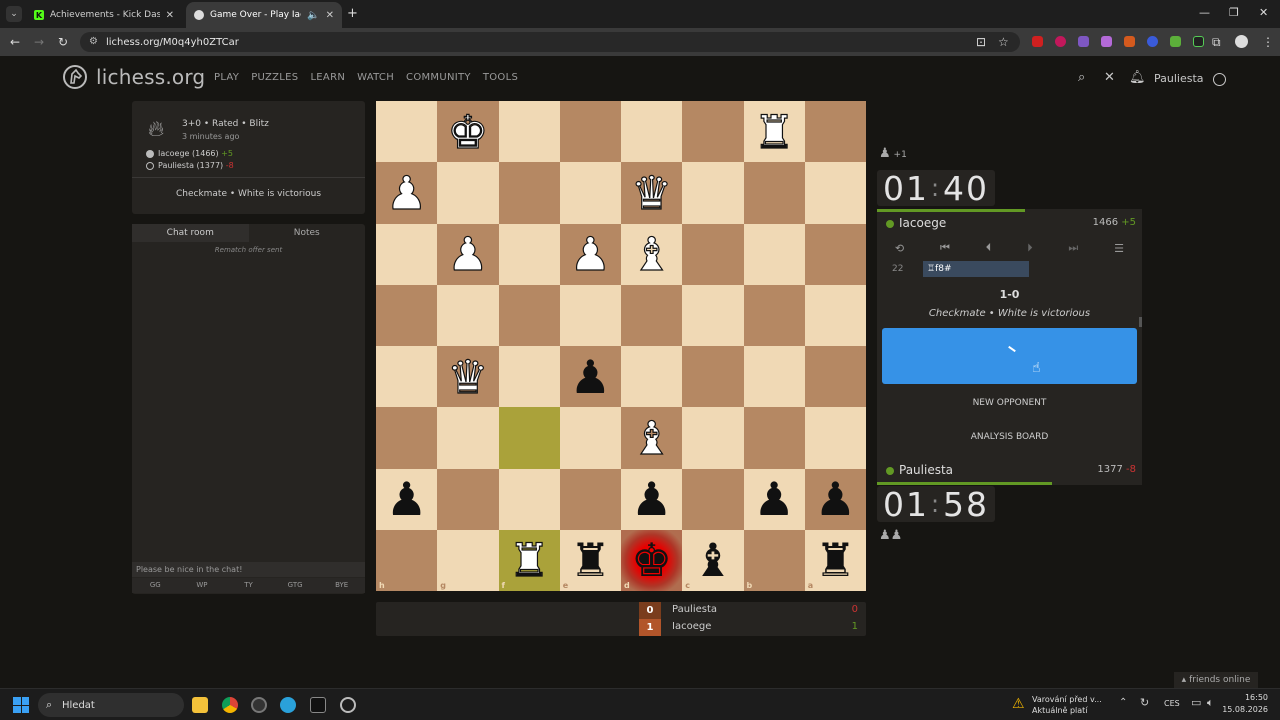  I want to click on quick-bye-button: BYE, so click(341, 585).